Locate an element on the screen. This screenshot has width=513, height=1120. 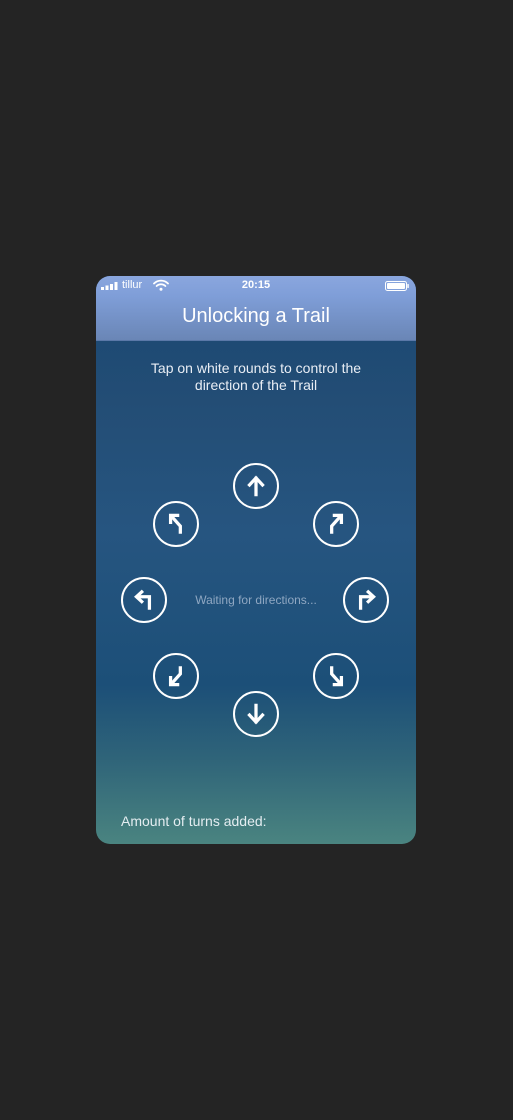
direction-up-button is located at coordinates (256, 486).